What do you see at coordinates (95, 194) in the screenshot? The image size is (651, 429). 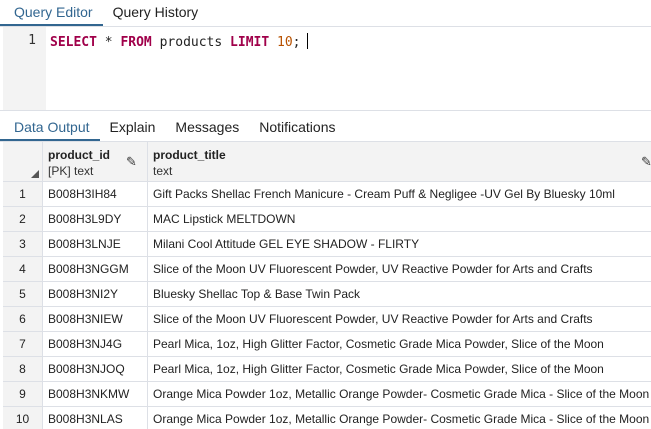 I see `cell-product-id: B008H3IH84` at bounding box center [95, 194].